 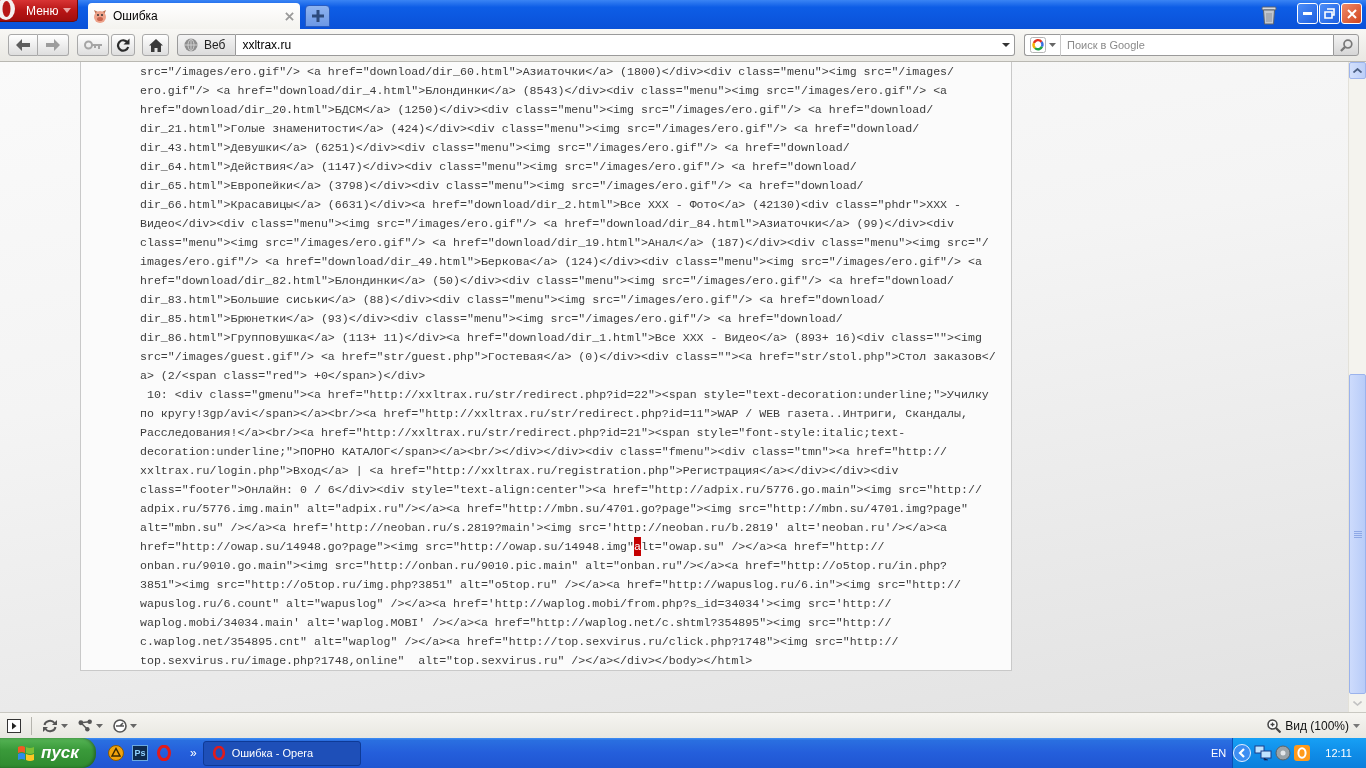 I want to click on address-field: xxltrax.ru, so click(x=616, y=45).